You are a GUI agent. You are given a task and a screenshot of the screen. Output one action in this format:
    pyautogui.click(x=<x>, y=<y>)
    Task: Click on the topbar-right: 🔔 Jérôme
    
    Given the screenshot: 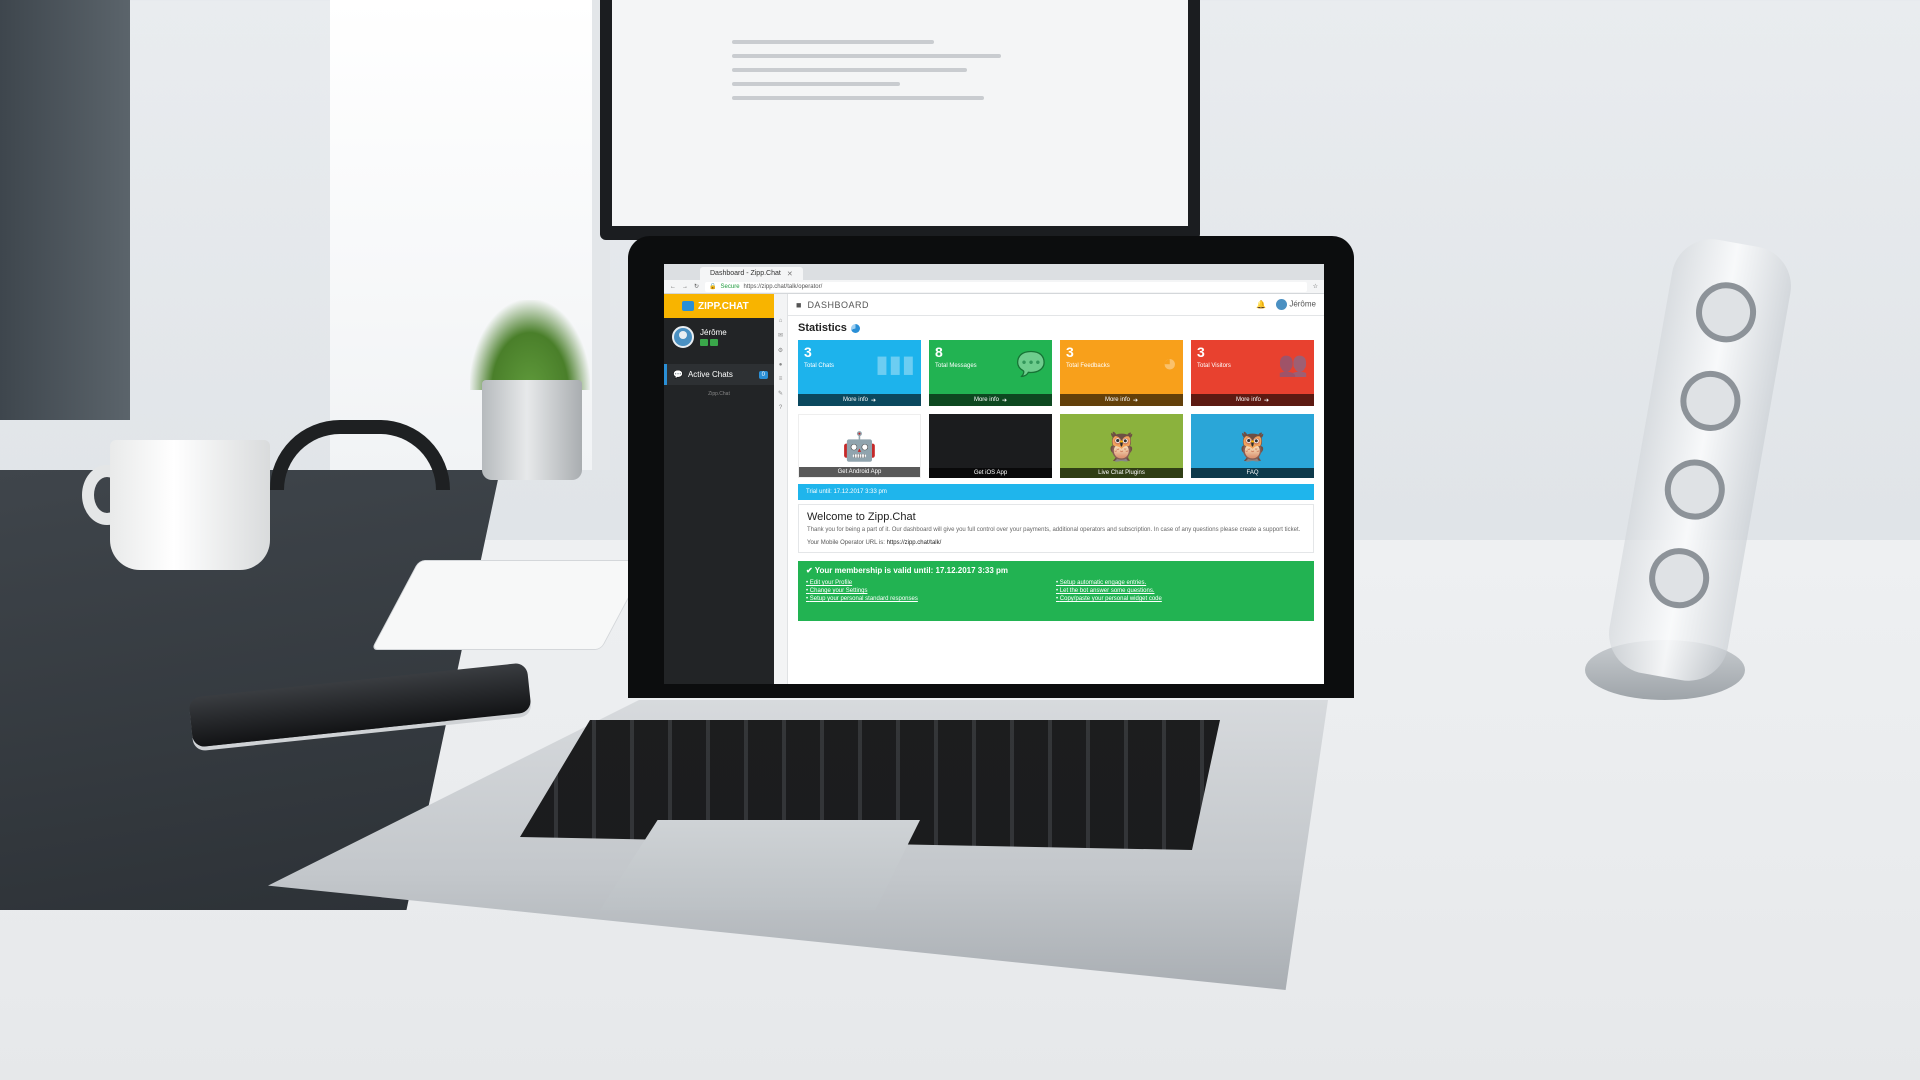 What is the action you would take?
    pyautogui.click(x=1286, y=304)
    